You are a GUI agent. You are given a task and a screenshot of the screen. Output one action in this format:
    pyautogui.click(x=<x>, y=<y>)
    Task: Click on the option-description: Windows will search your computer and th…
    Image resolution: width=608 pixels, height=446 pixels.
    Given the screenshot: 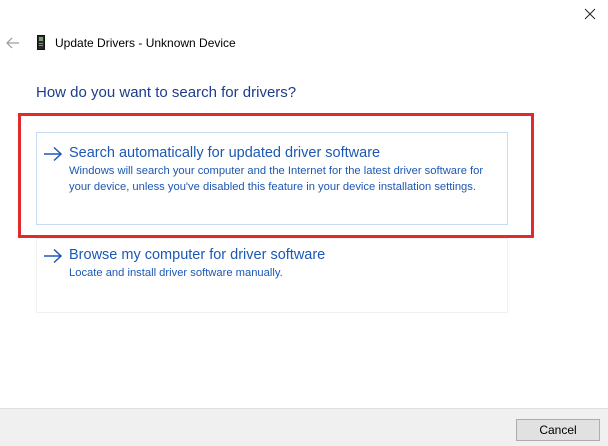 What is the action you would take?
    pyautogui.click(x=276, y=179)
    